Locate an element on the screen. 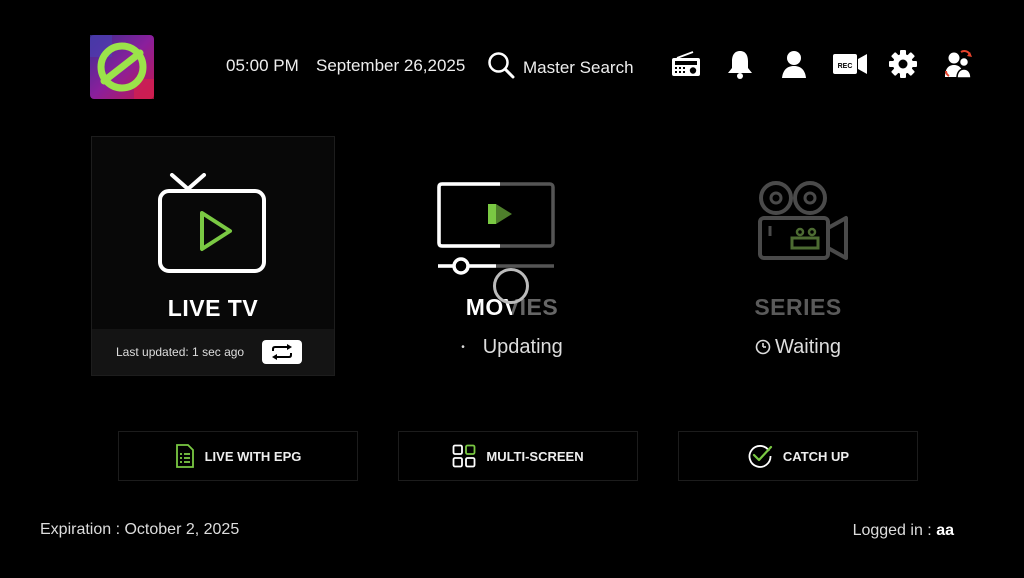 The height and width of the screenshot is (578, 1024). loading-spinner is located at coordinates (511, 286).